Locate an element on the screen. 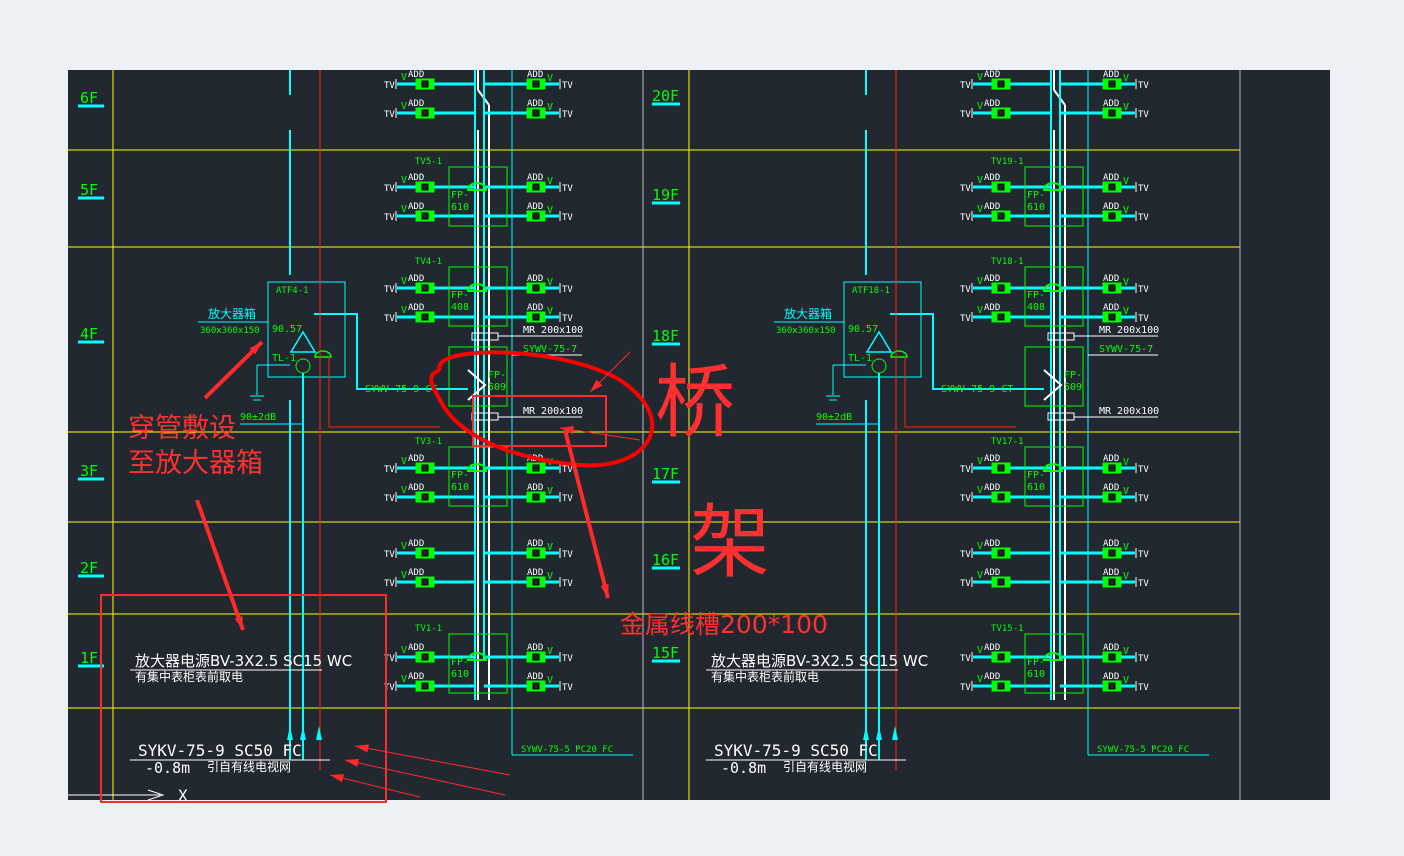  riser-cable-label: SYWV-75-5 PC20 FC is located at coordinates (1143, 750).